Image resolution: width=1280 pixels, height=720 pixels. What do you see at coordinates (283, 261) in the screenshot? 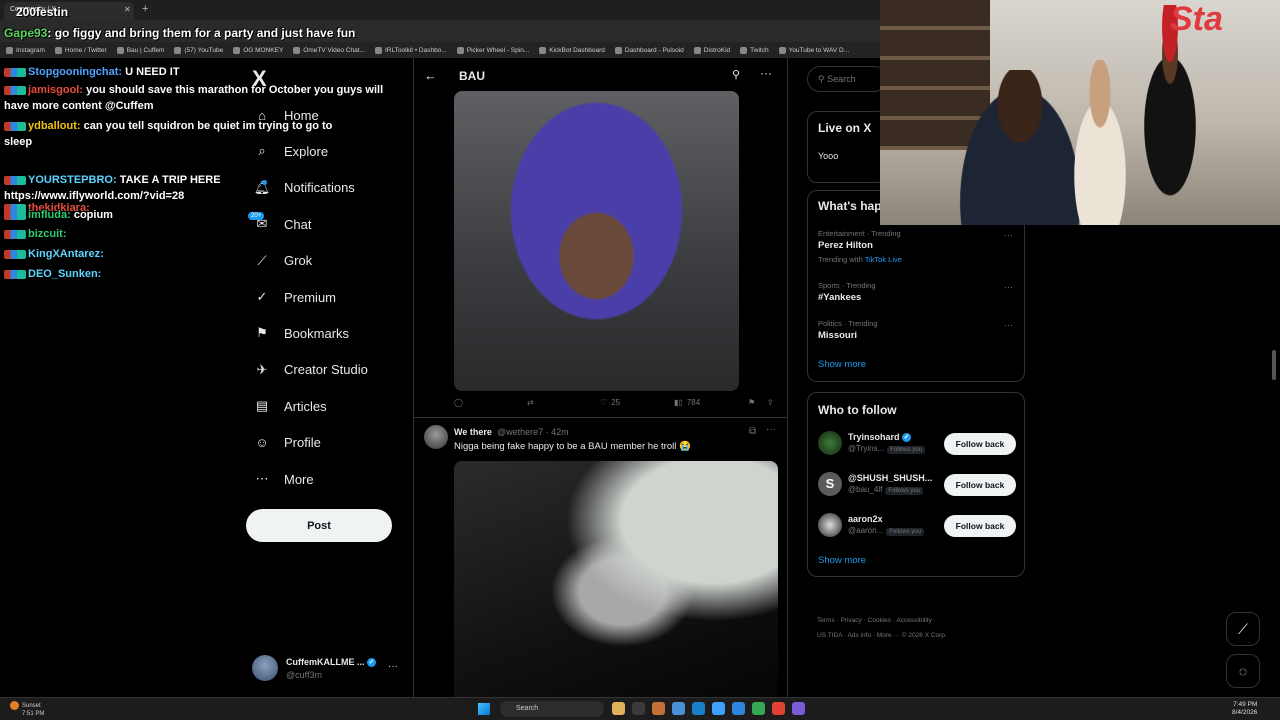
I see `nav-item-grok: ⟋ Grok` at bounding box center [283, 261].